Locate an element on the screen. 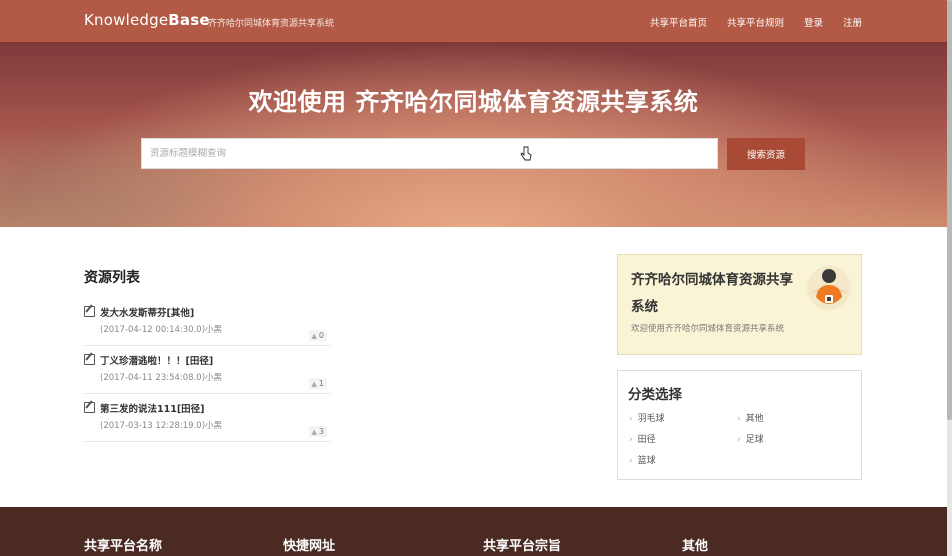 Image resolution: width=952 pixels, height=556 pixels. category-label: 篮球 is located at coordinates (646, 461).